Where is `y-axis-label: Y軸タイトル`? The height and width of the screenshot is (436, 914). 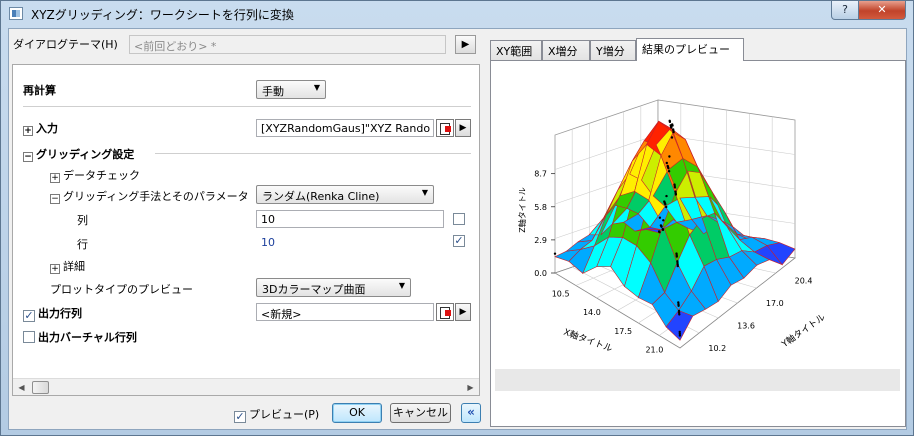 y-axis-label: Y軸タイトル is located at coordinates (802, 330).